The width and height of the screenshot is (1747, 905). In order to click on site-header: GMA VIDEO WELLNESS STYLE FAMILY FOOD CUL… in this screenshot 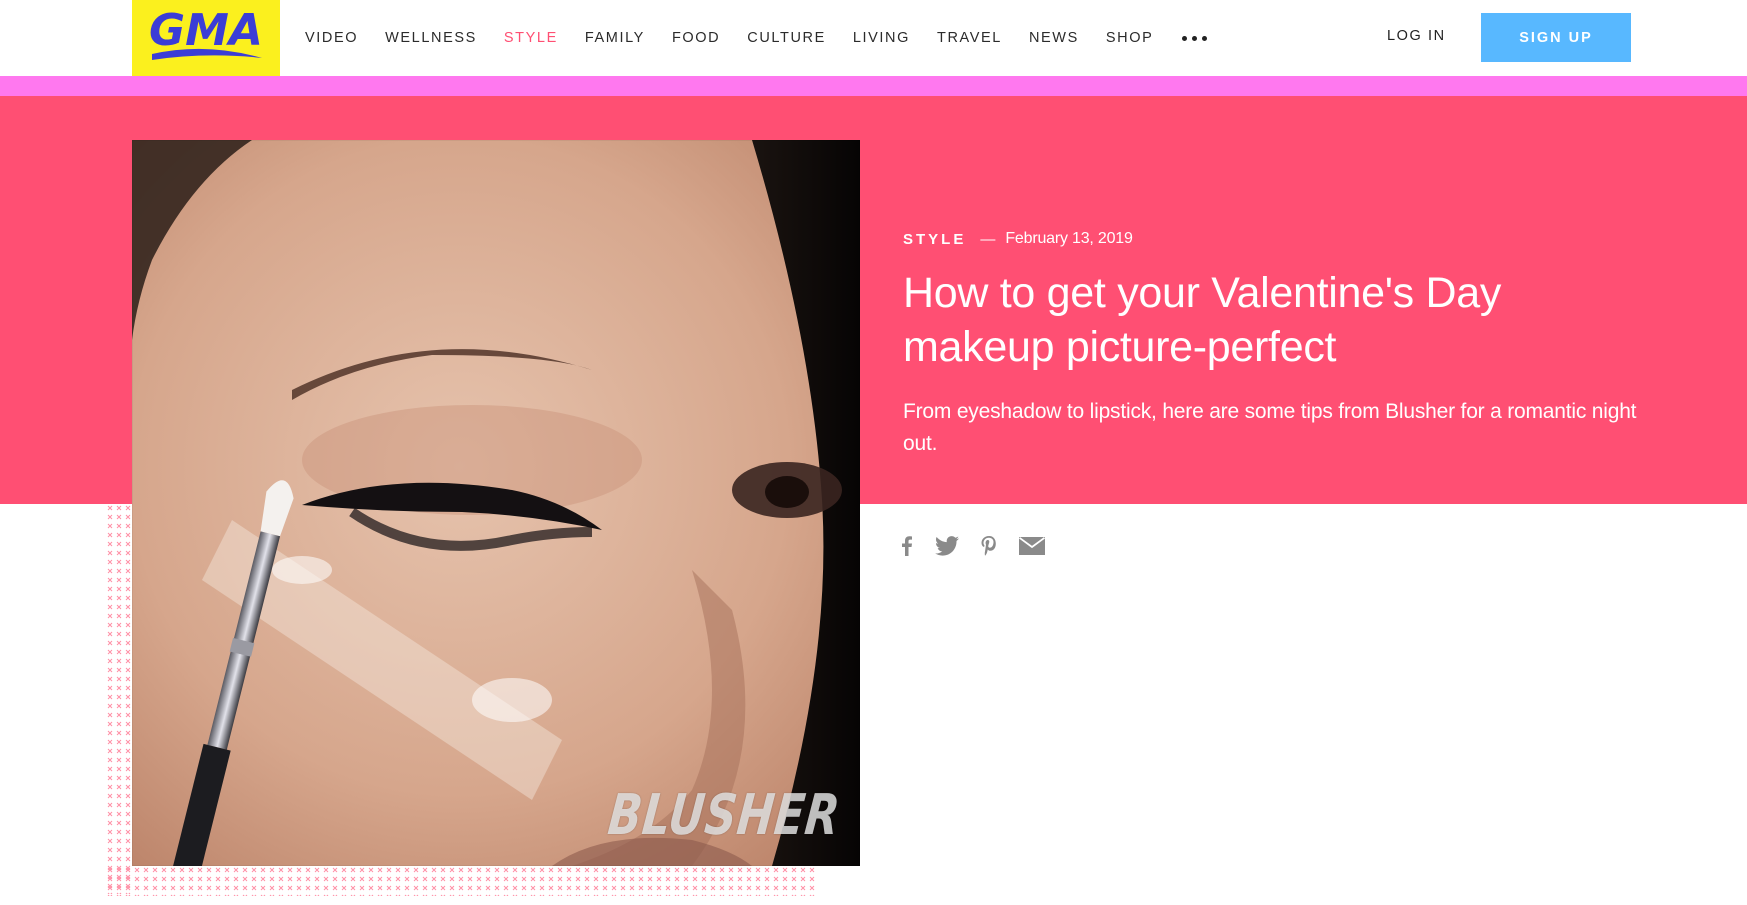, I will do `click(873, 38)`.